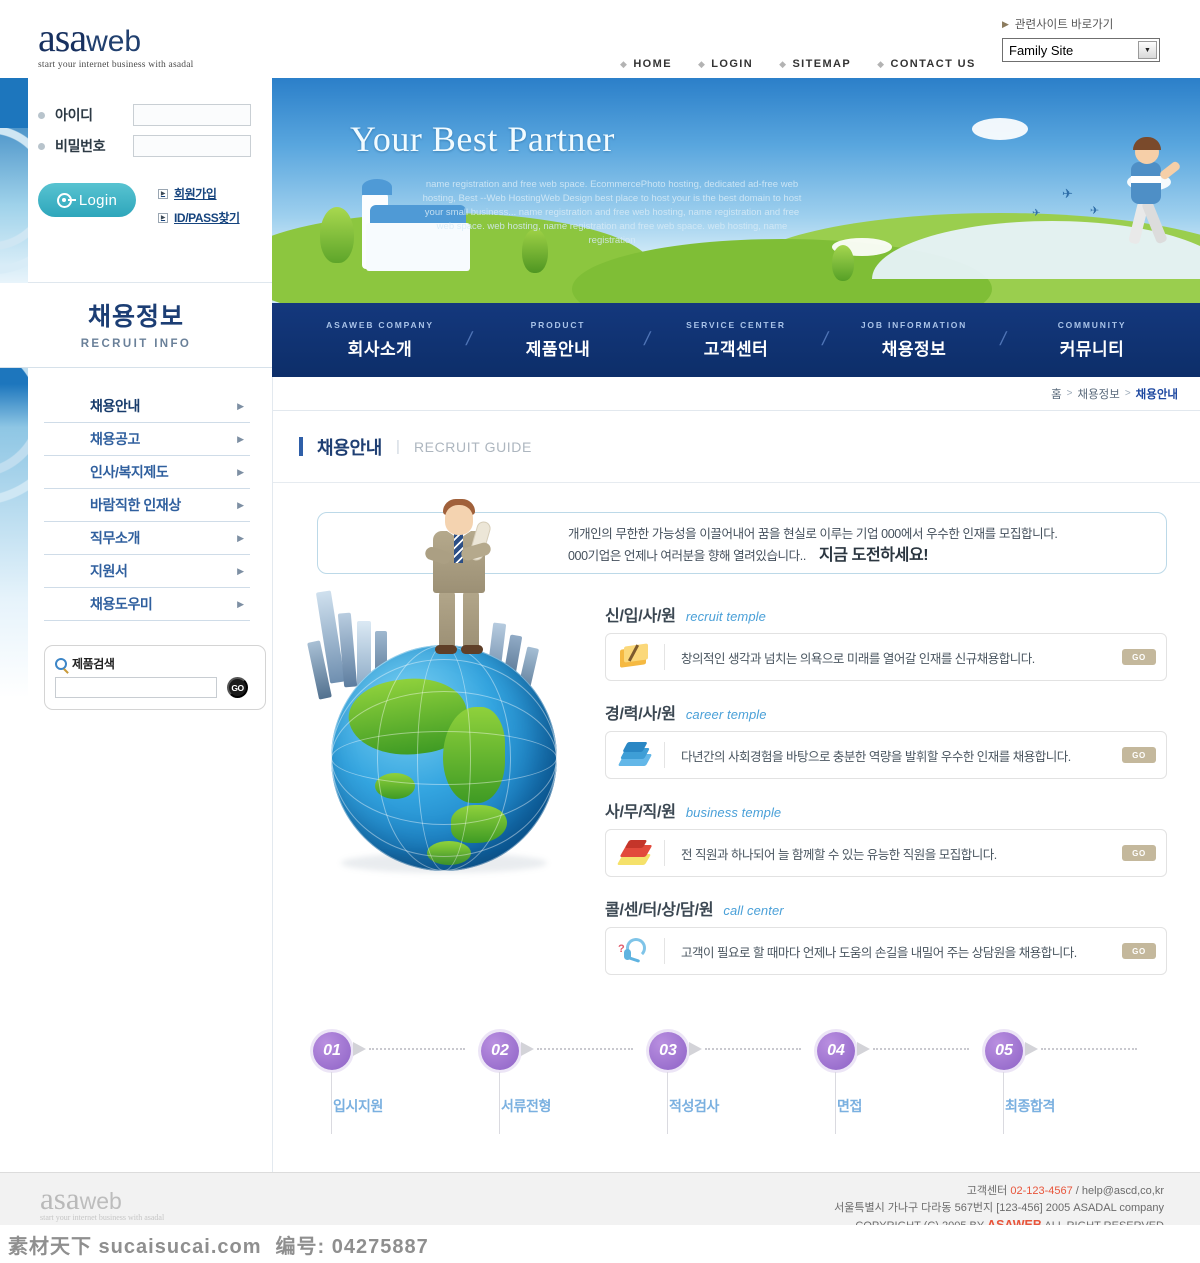 This screenshot has height=1263, width=1200. I want to click on breadcrumb-home: 홈, so click(1056, 394).